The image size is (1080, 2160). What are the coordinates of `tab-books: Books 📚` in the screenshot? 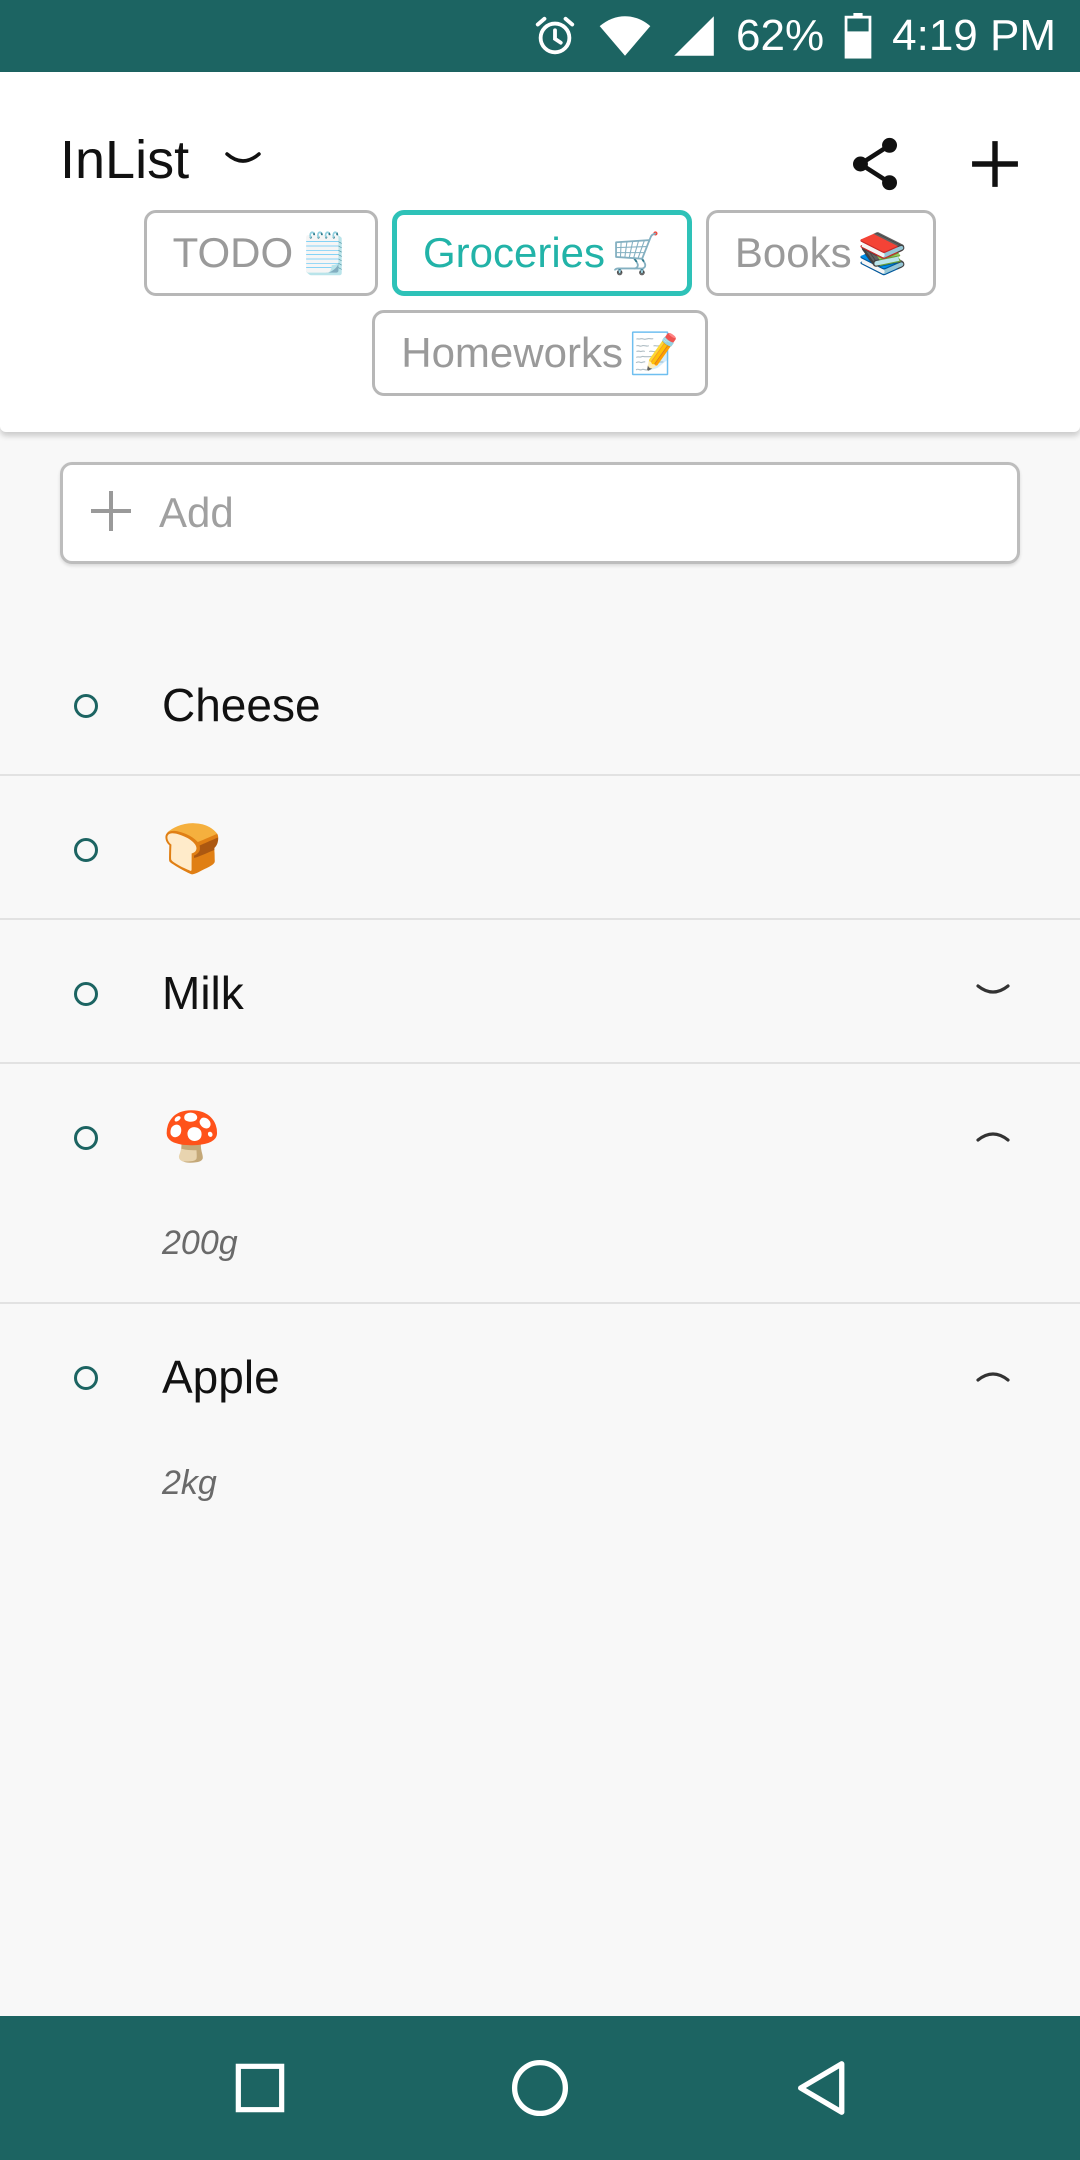 It's located at (821, 253).